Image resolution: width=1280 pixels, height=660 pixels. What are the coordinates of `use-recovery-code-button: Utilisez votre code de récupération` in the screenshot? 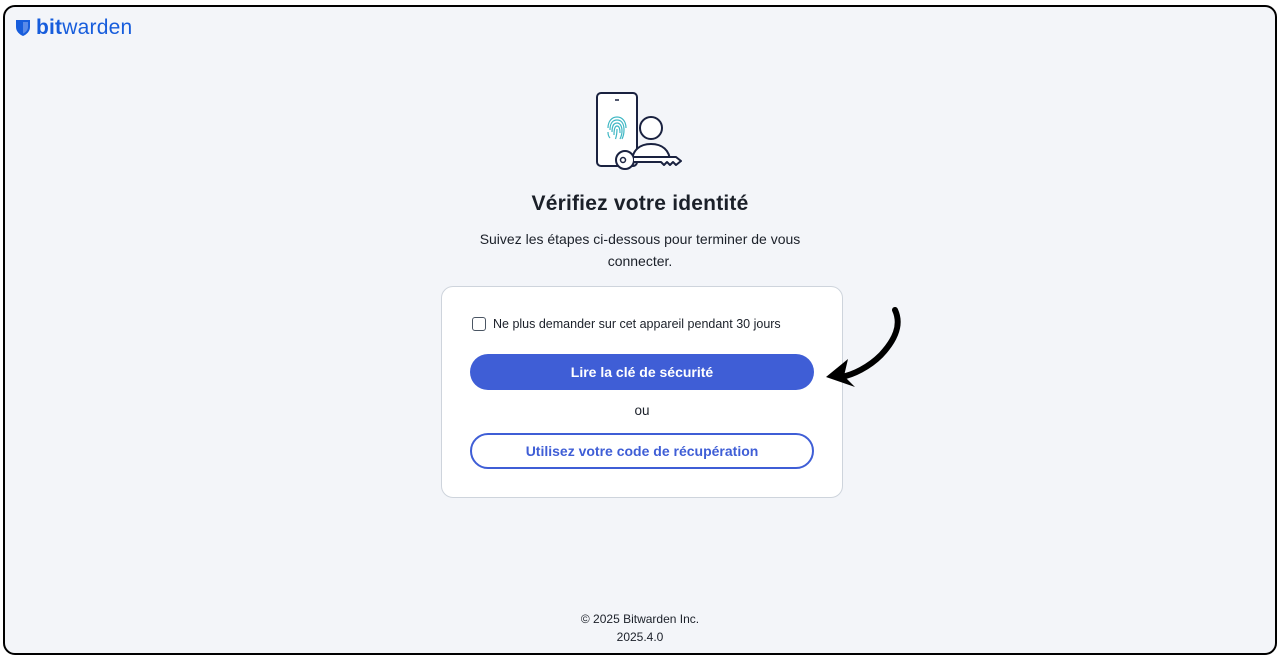 It's located at (642, 451).